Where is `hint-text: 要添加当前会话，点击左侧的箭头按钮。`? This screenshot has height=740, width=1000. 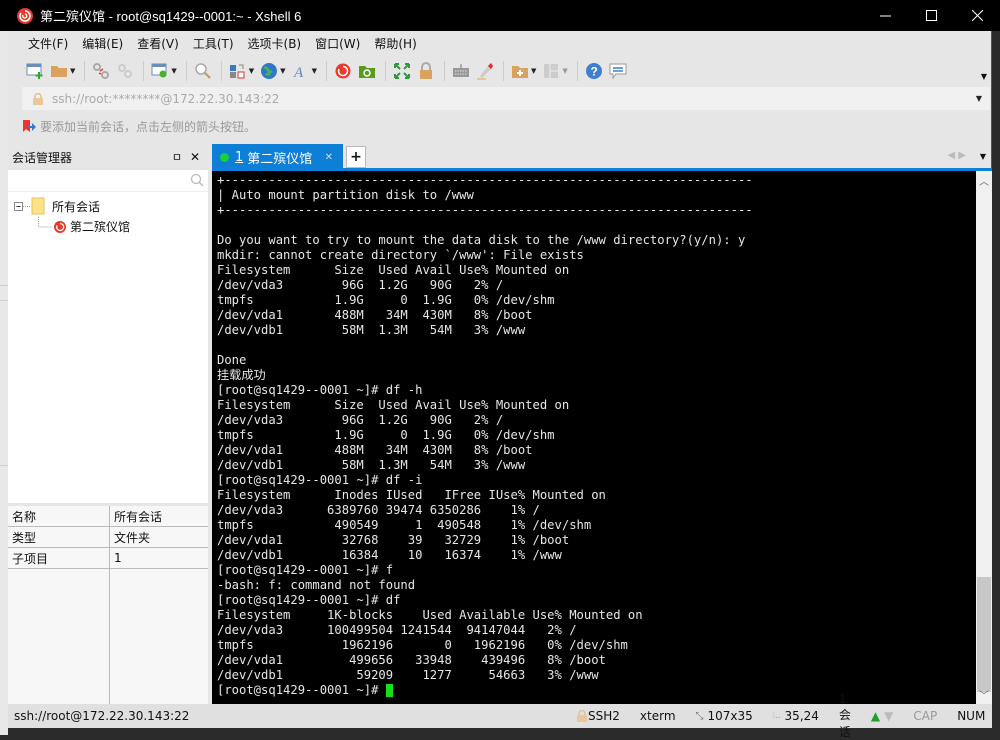 hint-text: 要添加当前会话，点击左侧的箭头按钮。 is located at coordinates (148, 126).